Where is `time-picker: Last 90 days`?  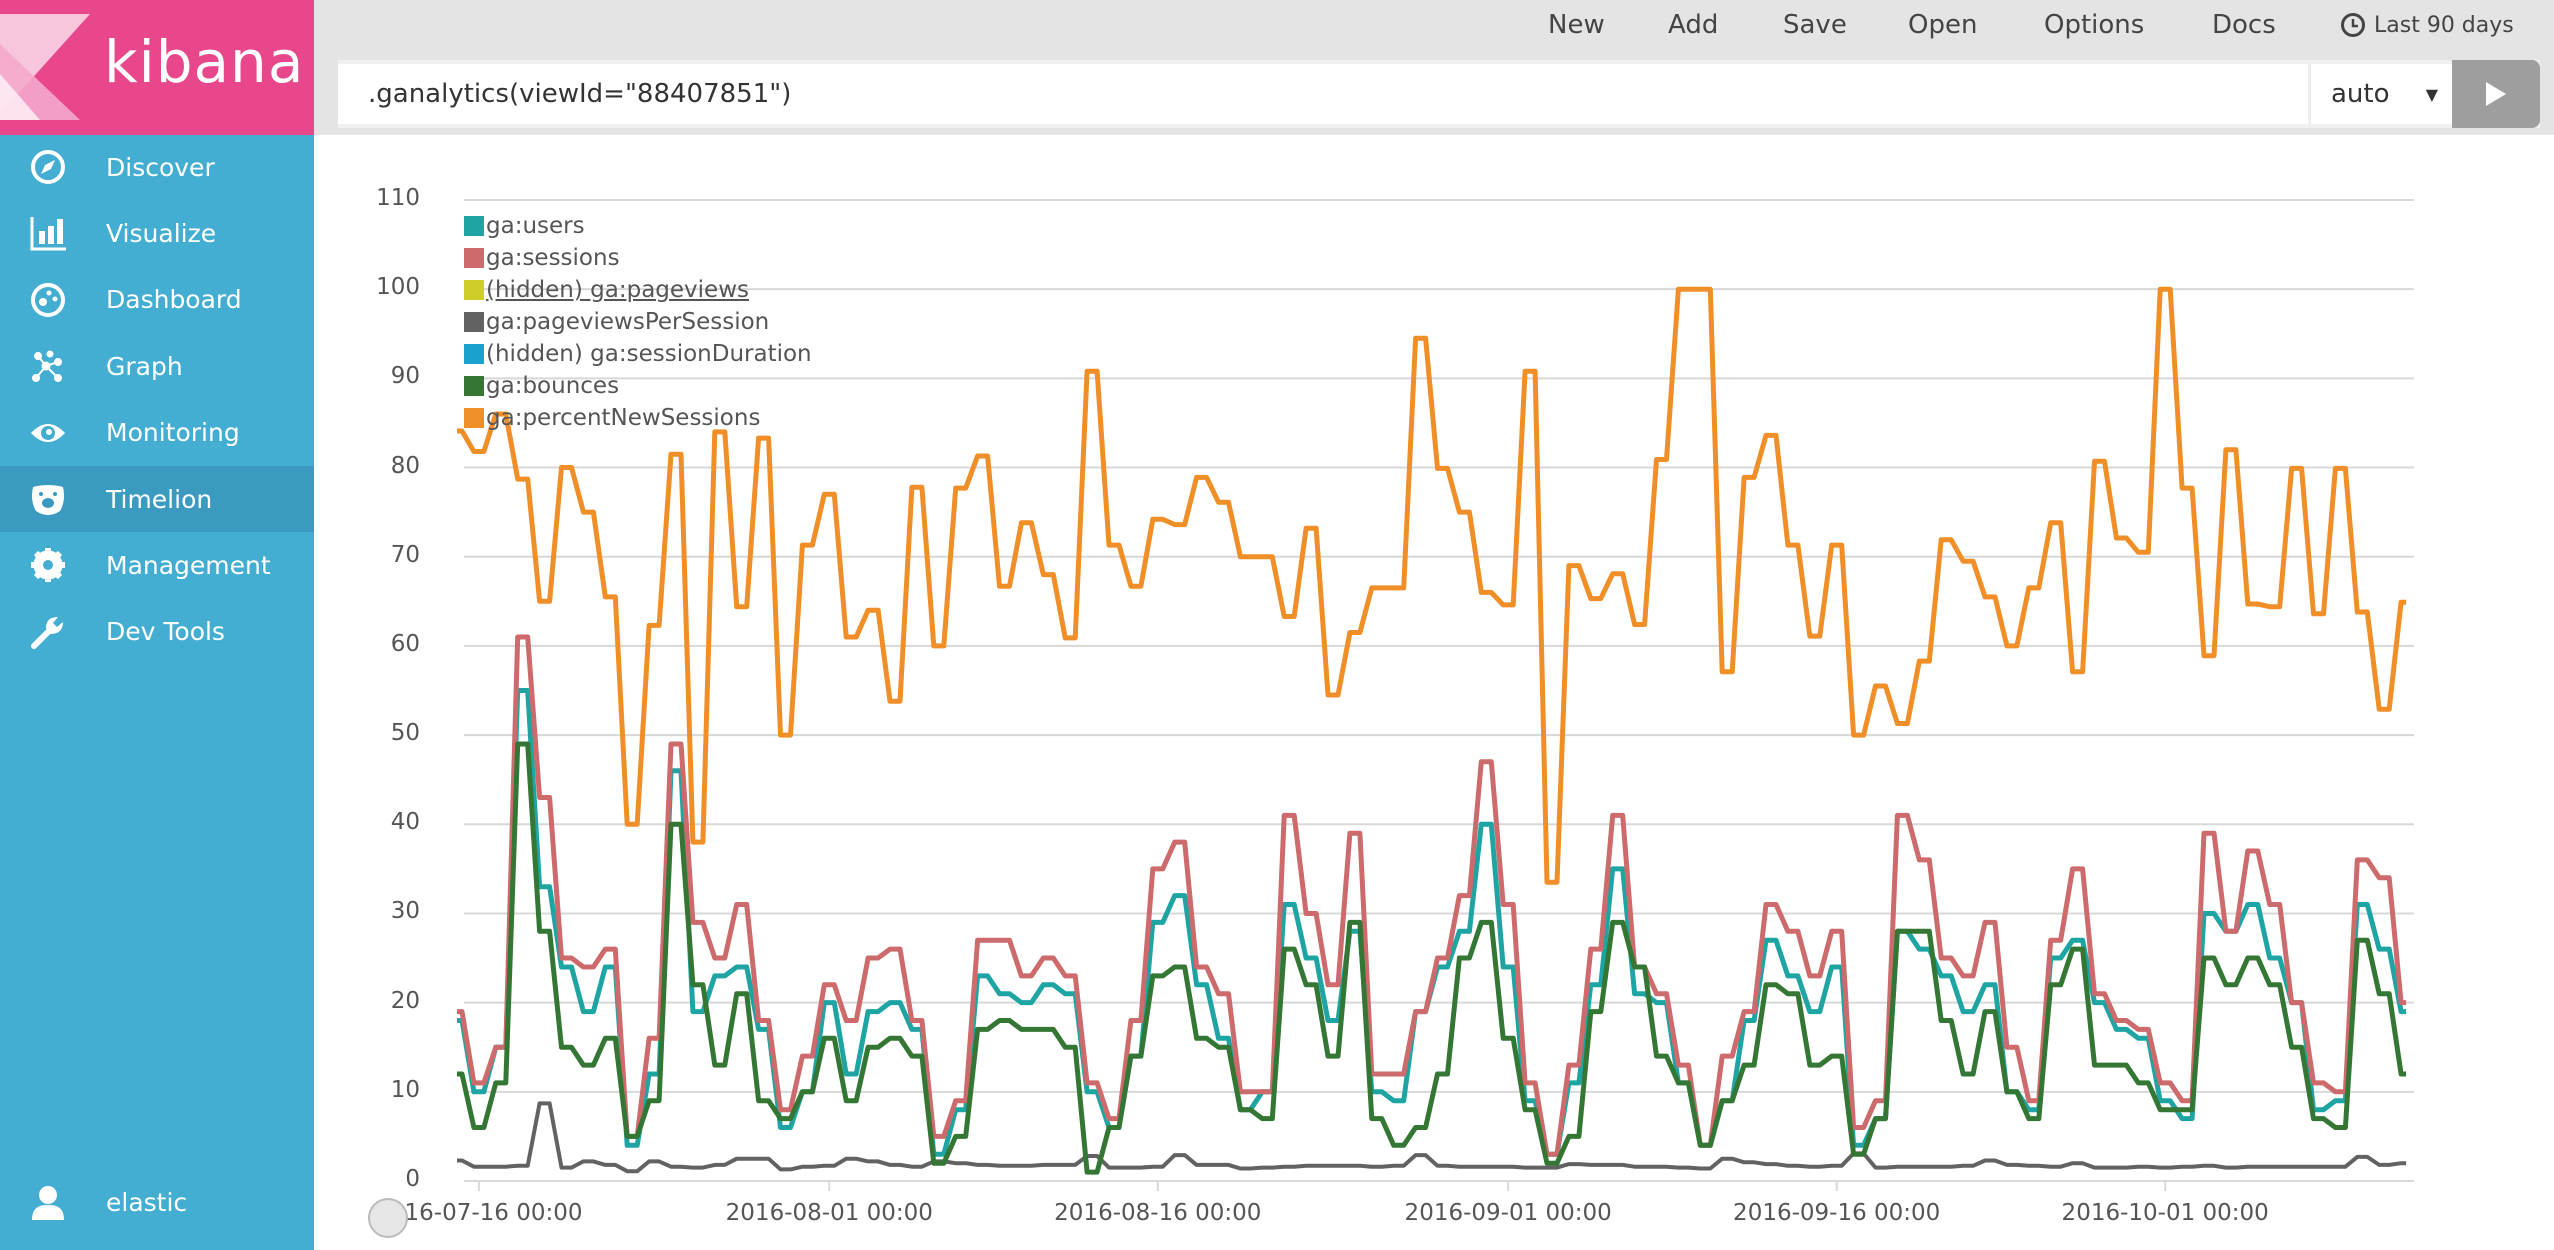 time-picker: Last 90 days is located at coordinates (2427, 25).